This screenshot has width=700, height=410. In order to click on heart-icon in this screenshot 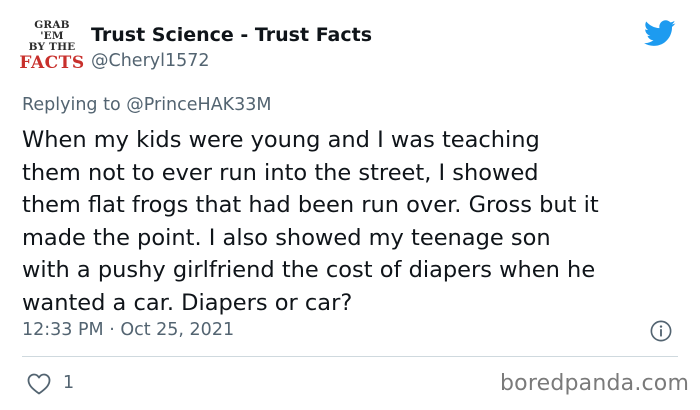, I will do `click(39, 384)`.